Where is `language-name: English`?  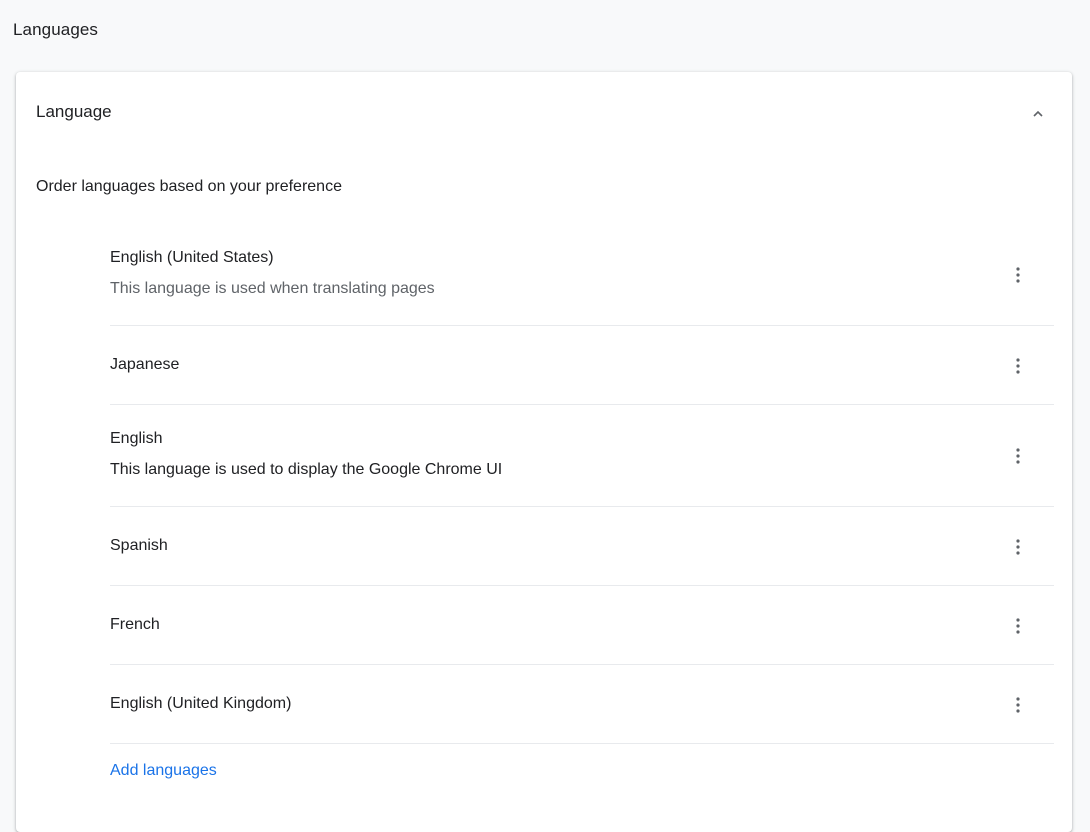
language-name: English is located at coordinates (136, 438).